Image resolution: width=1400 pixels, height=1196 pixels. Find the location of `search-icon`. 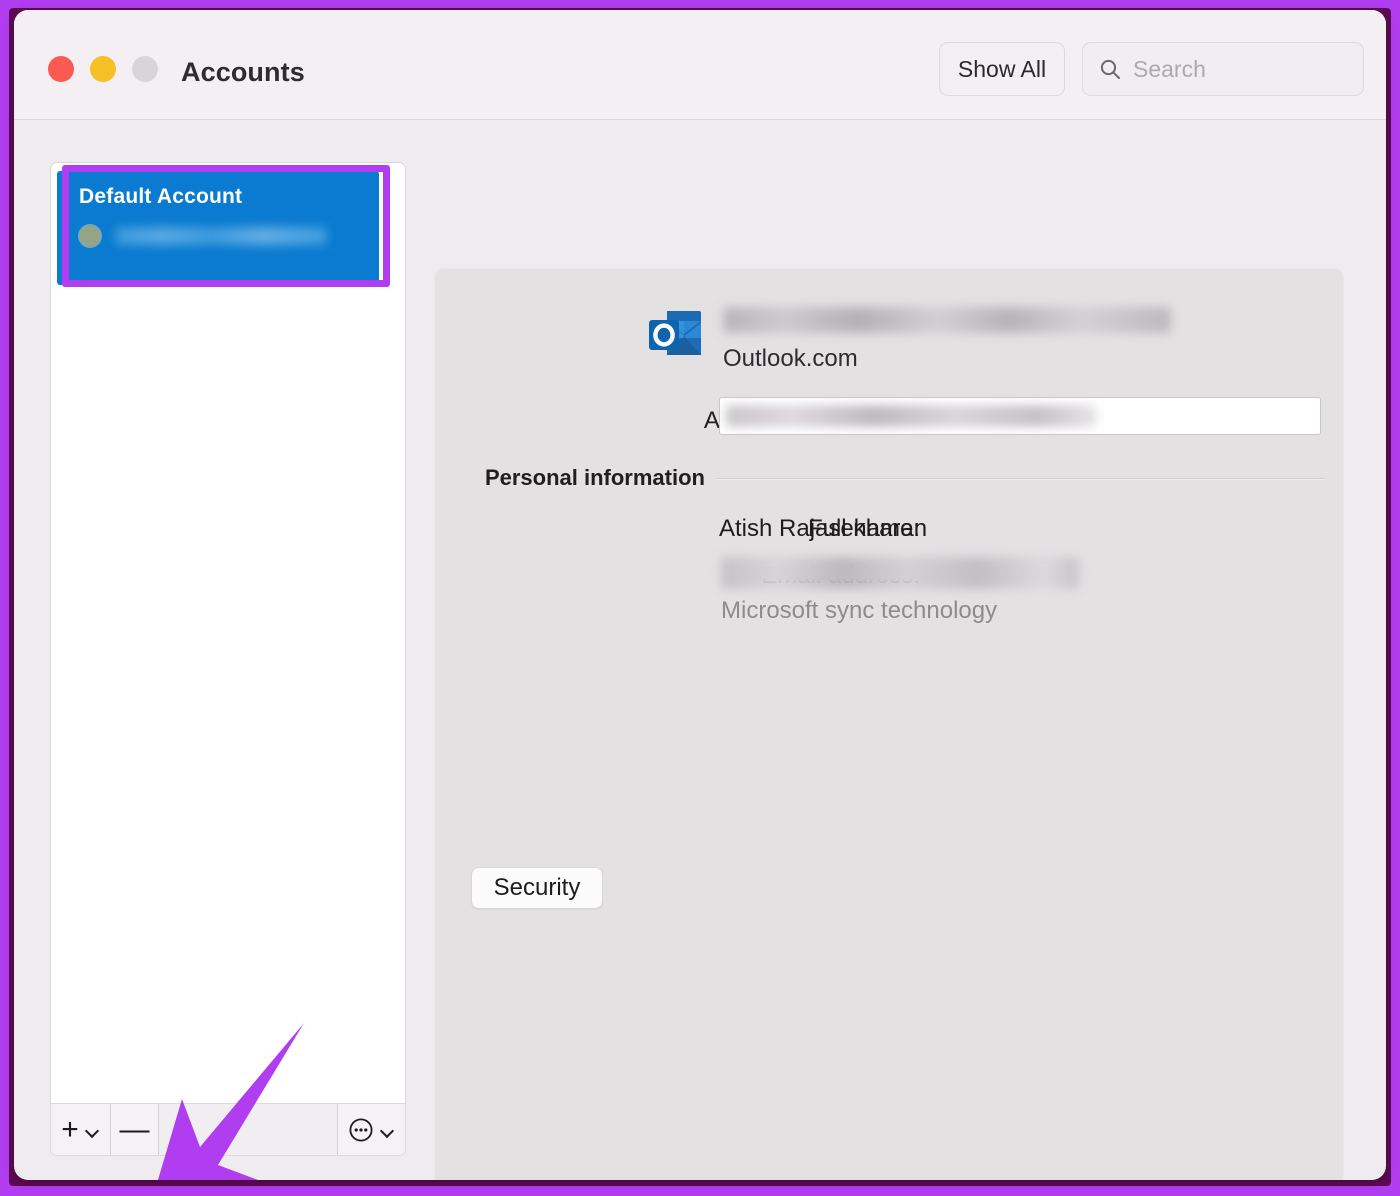

search-icon is located at coordinates (1110, 69).